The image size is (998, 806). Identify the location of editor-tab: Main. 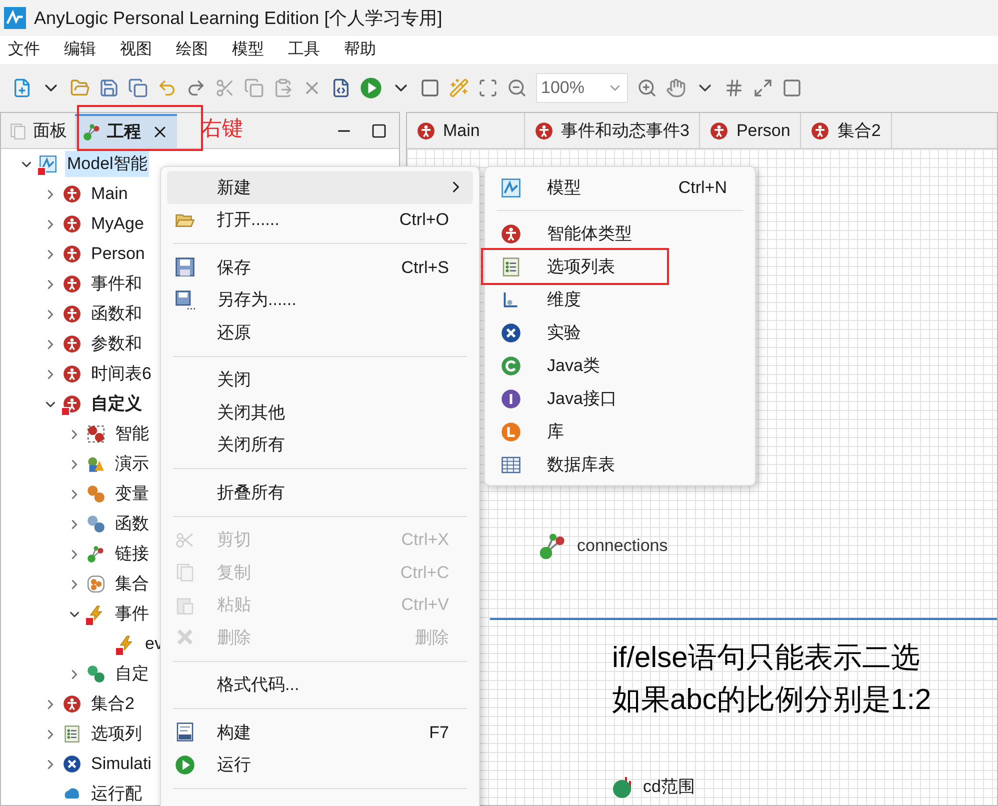
(466, 130).